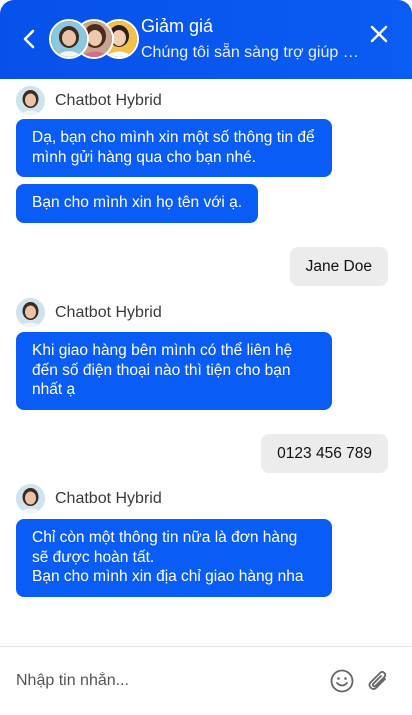  I want to click on chat-subtitle: Chúng tôi sẵn sàng trợ giúp bạn, so click(250, 52).